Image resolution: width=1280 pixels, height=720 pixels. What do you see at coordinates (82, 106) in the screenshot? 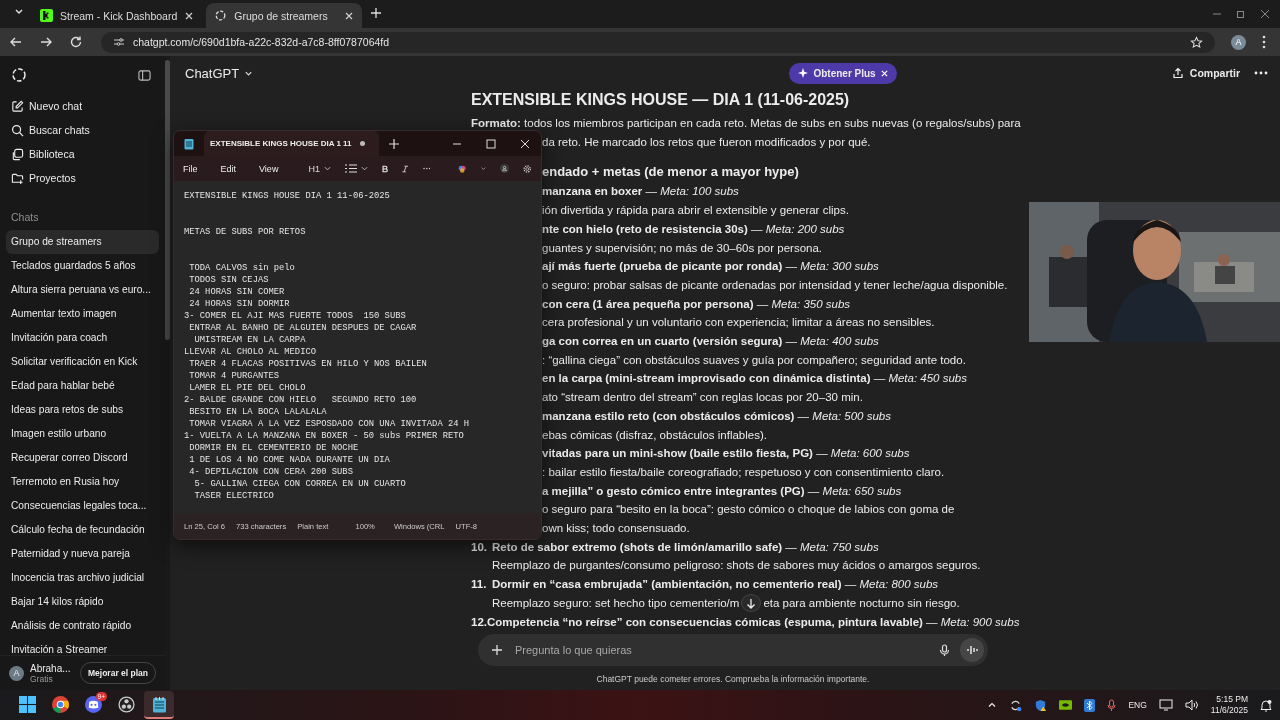
I see `sidebar-menu-item: Nuevo chat` at bounding box center [82, 106].